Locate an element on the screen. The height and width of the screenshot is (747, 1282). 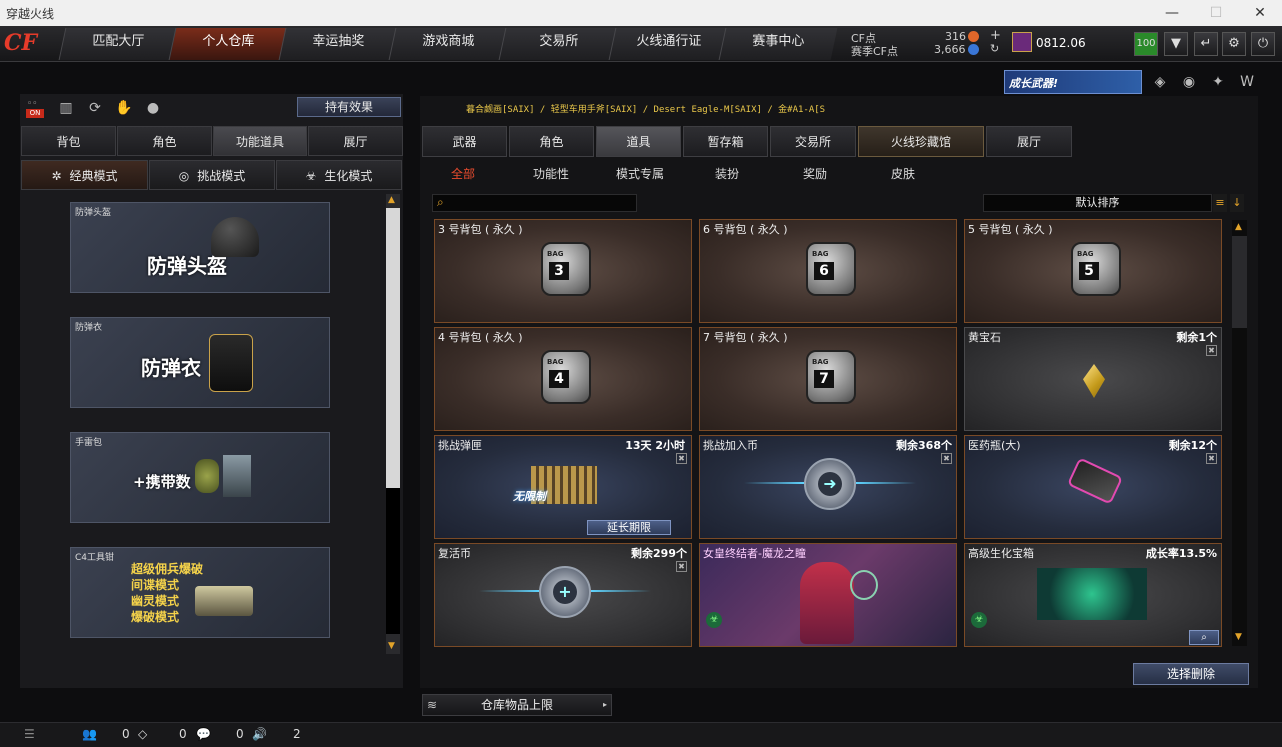
right-tab-collection: 火线珍藏馆 is located at coordinates (921, 141).